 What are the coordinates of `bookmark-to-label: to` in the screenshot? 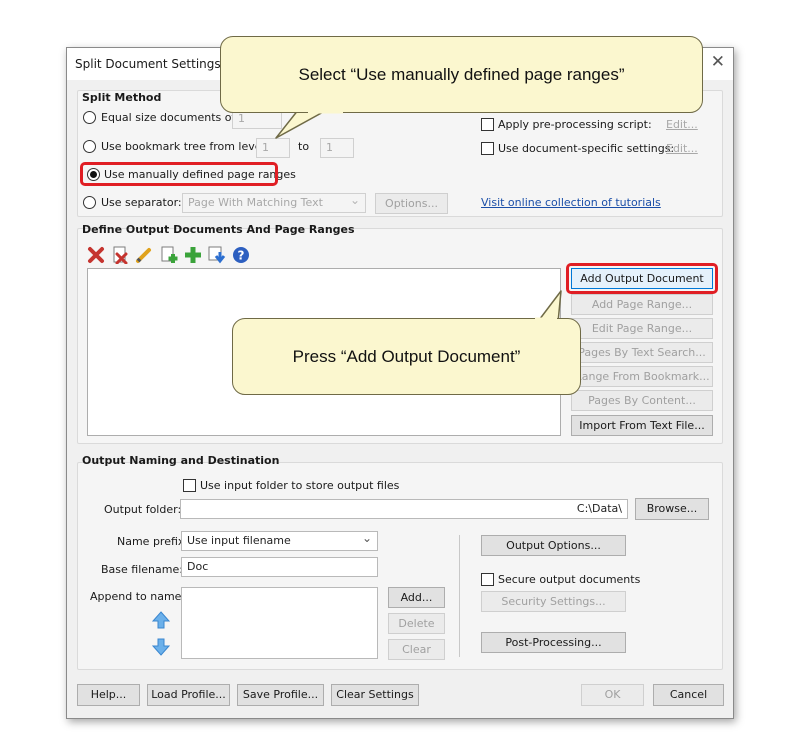 It's located at (304, 146).